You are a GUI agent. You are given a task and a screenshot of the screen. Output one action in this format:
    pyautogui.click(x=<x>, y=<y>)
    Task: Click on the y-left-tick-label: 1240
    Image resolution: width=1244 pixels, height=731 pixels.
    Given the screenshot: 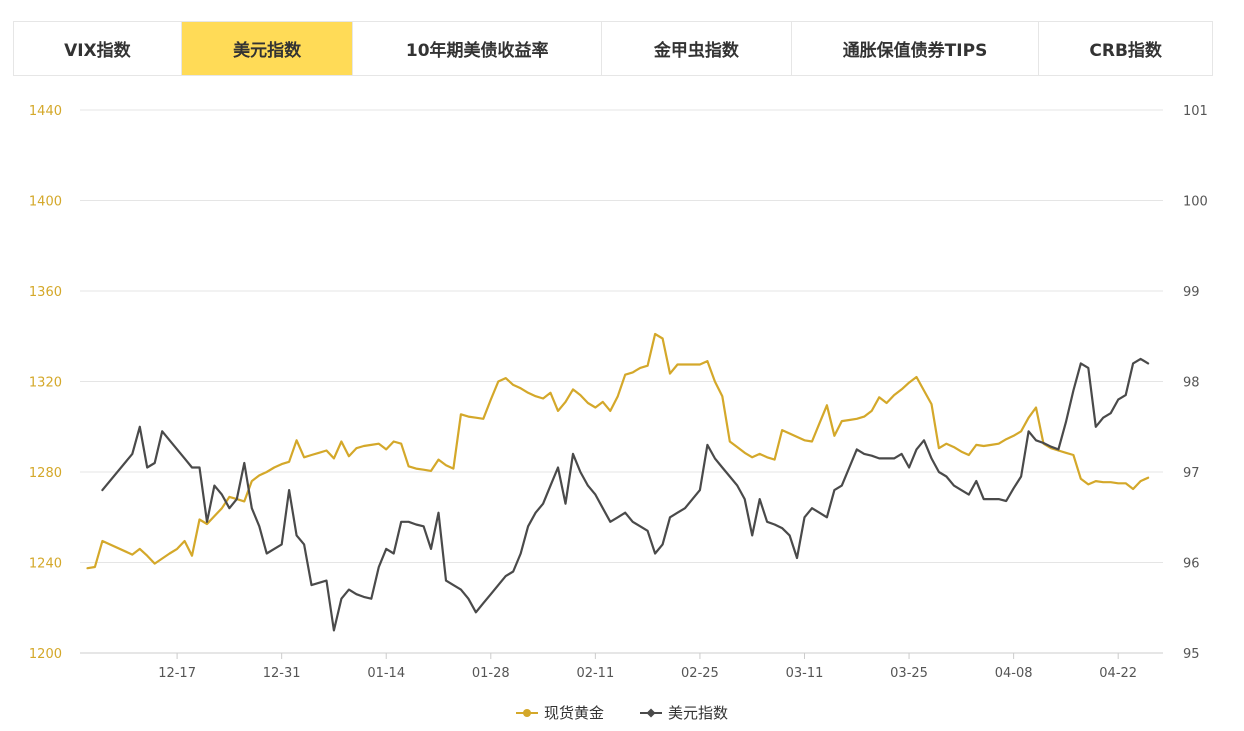 What is the action you would take?
    pyautogui.click(x=45, y=564)
    